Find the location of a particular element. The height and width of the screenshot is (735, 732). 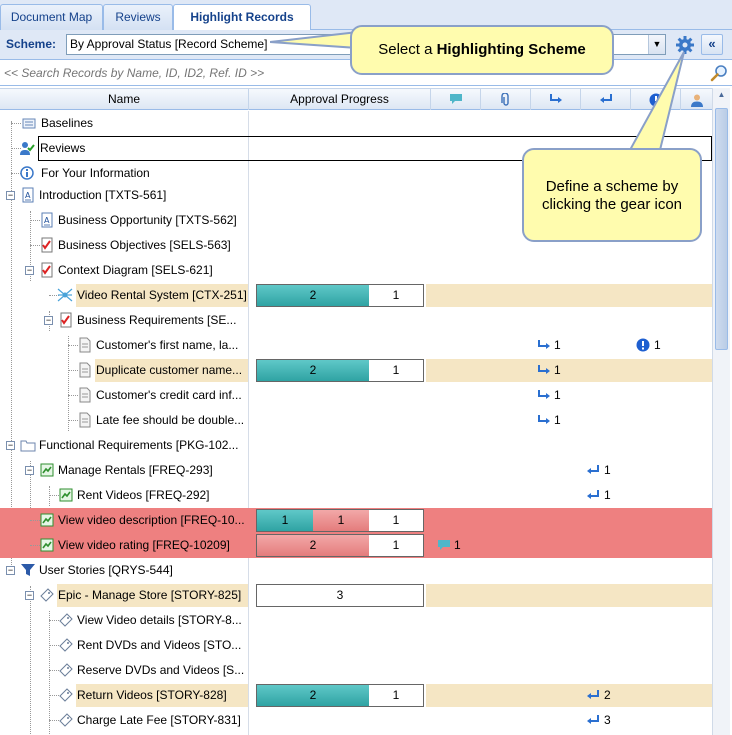

tree-row-video-rental-system: Video Rental System [CTX-251] 2 1 is located at coordinates (356, 295).